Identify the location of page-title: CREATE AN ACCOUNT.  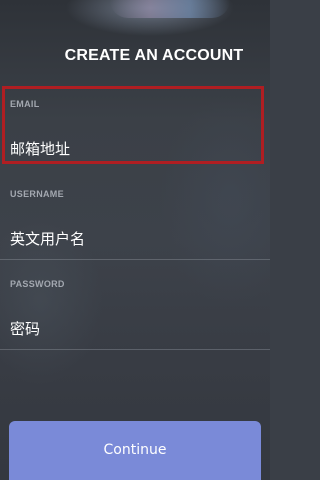
(154, 55).